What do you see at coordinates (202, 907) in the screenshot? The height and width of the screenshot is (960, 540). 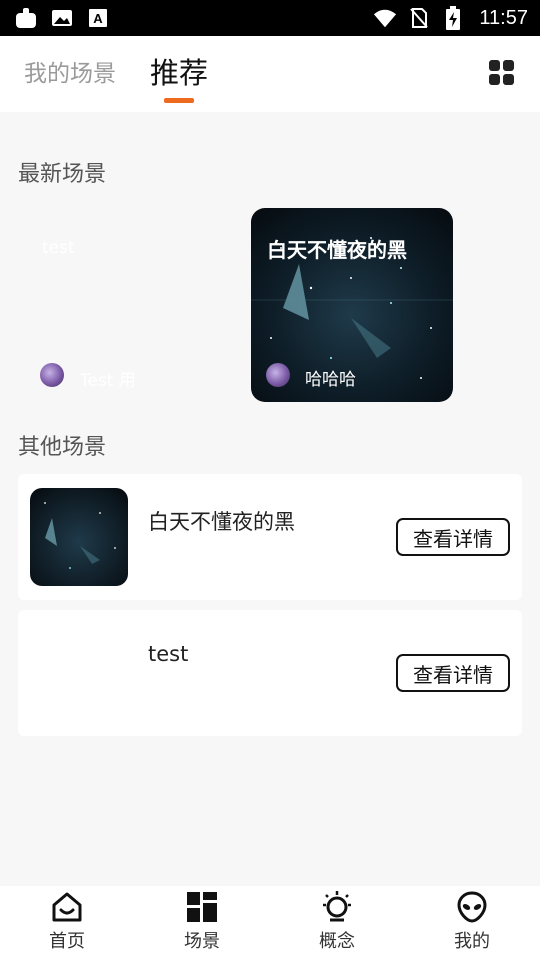 I see `scene-grid-icon` at bounding box center [202, 907].